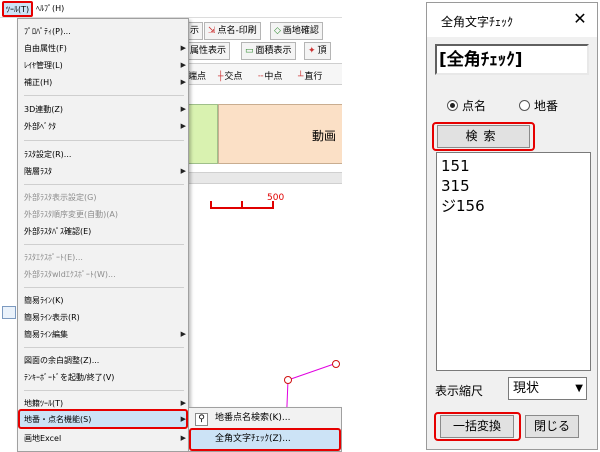 The image size is (600, 452). I want to click on vertex-icon: ✦, so click(312, 51).